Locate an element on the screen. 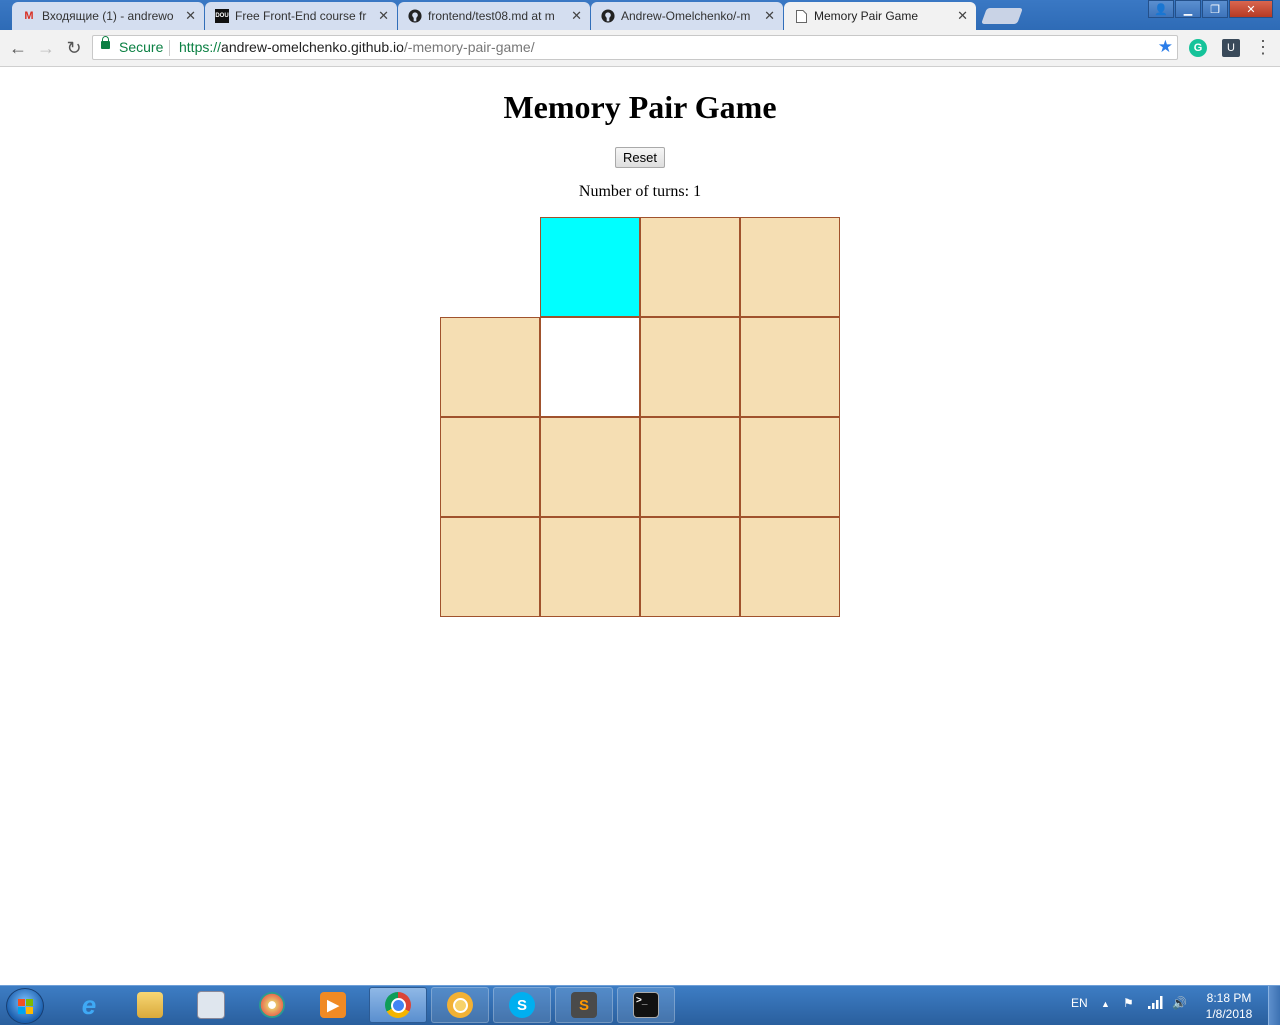 Image resolution: width=1280 pixels, height=1025 pixels. divider is located at coordinates (169, 48).